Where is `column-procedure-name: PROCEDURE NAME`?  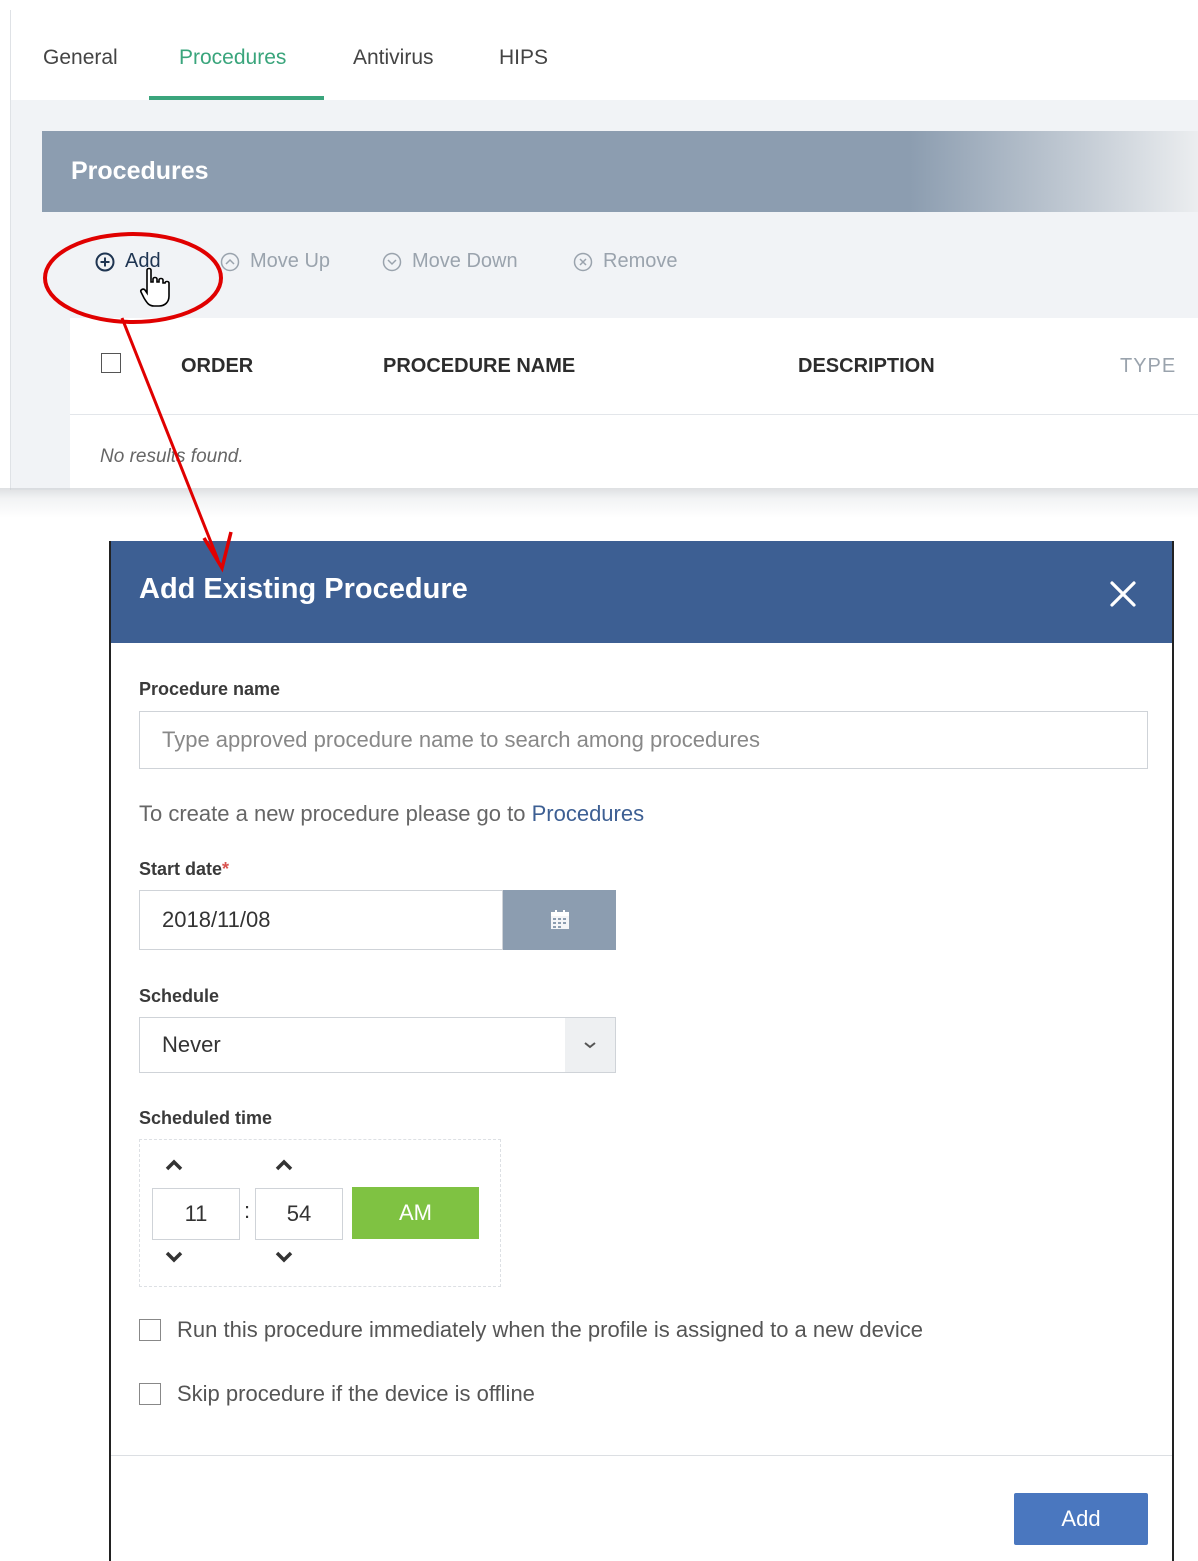
column-procedure-name: PROCEDURE NAME is located at coordinates (479, 366).